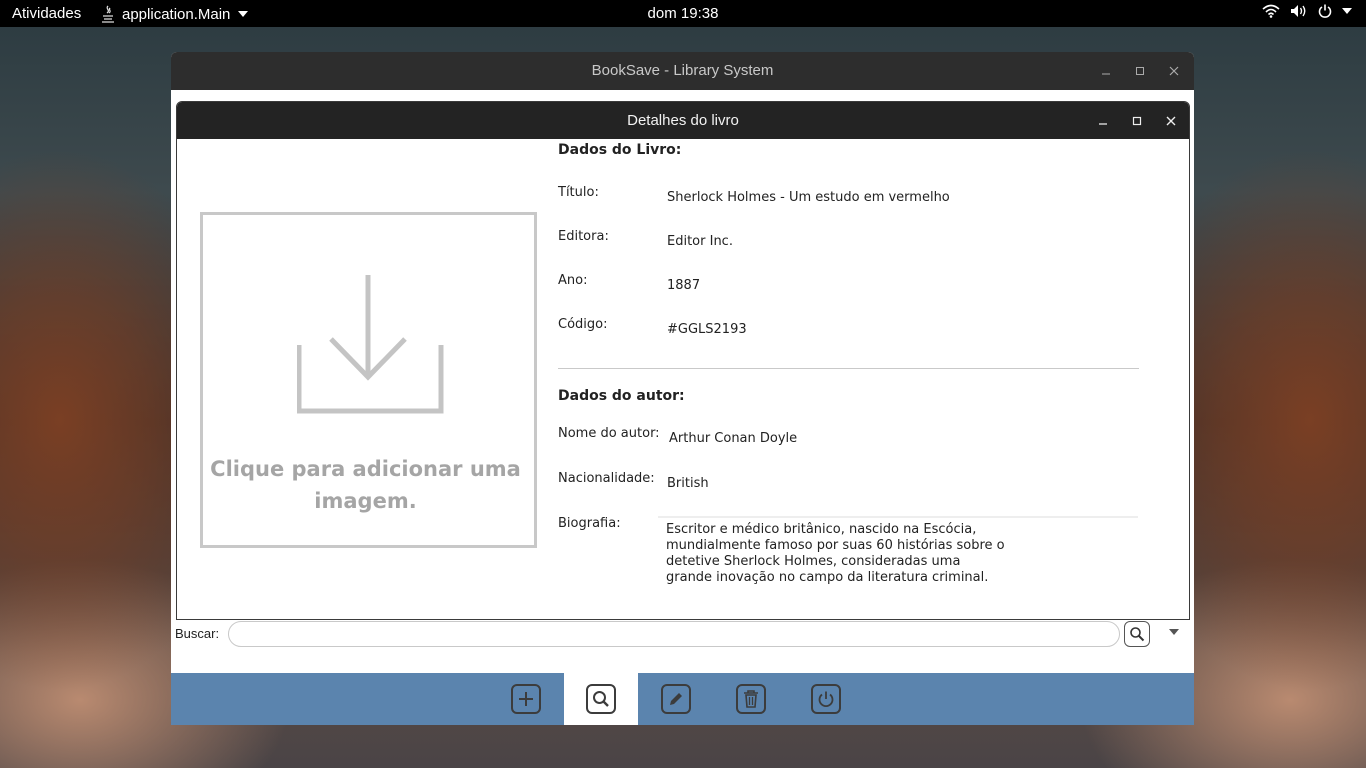 The width and height of the screenshot is (1366, 768). What do you see at coordinates (684, 285) in the screenshot?
I see `year-value: 1887` at bounding box center [684, 285].